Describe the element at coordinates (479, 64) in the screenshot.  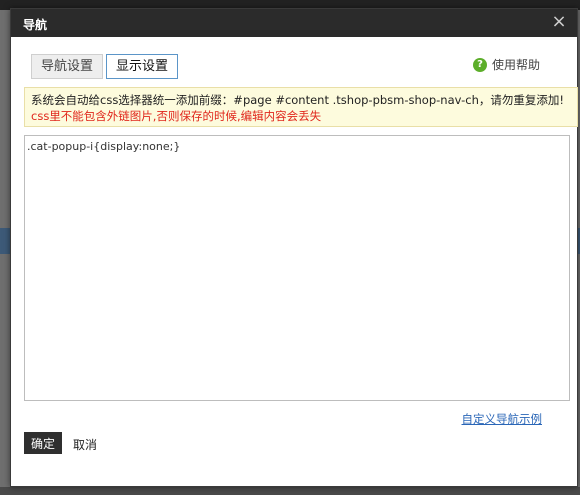
I see `question-icon: ?` at that location.